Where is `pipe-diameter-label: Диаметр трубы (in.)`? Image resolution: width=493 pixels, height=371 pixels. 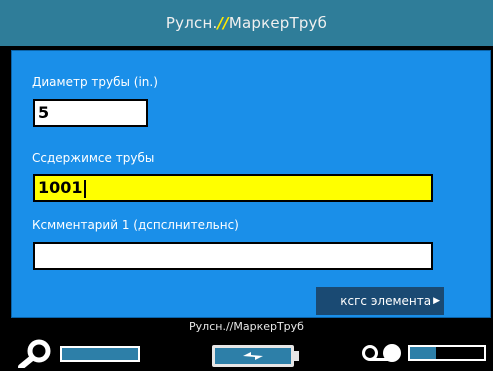
pipe-diameter-label: Диаметр трубы (in.) is located at coordinates (95, 82).